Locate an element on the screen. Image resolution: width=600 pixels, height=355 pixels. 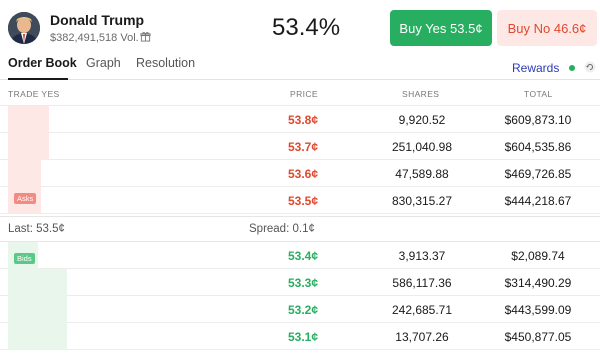
ask-price: 53.6¢ is located at coordinates (303, 174).